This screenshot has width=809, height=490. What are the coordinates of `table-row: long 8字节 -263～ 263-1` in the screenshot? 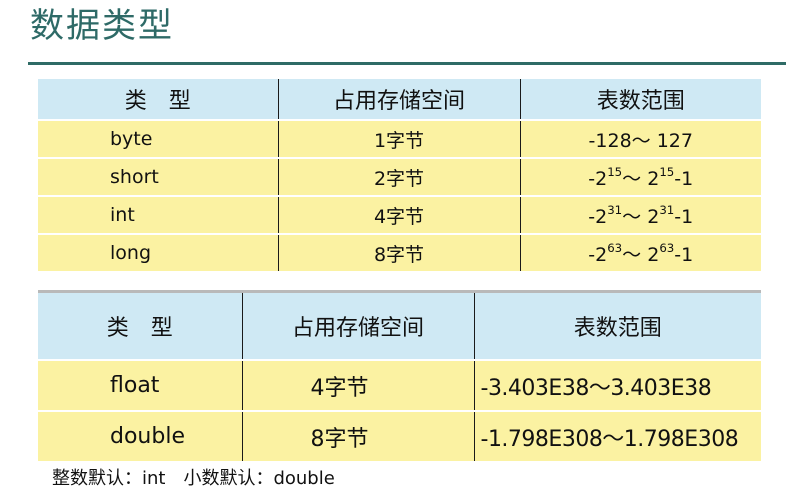 It's located at (399, 252).